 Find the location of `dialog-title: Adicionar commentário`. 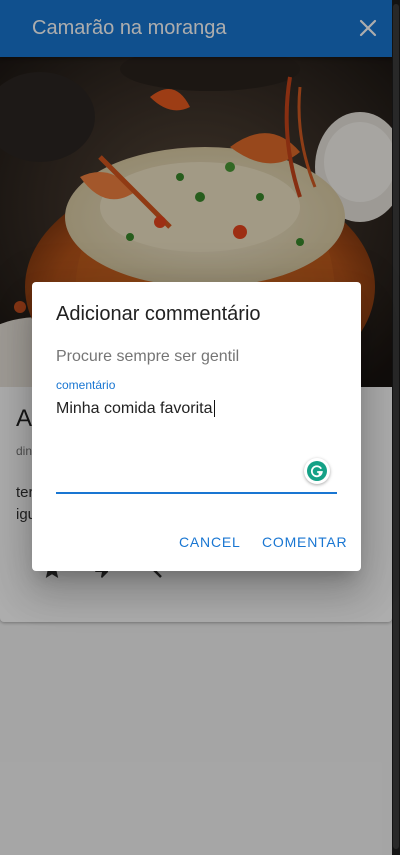

dialog-title: Adicionar commentário is located at coordinates (158, 314).